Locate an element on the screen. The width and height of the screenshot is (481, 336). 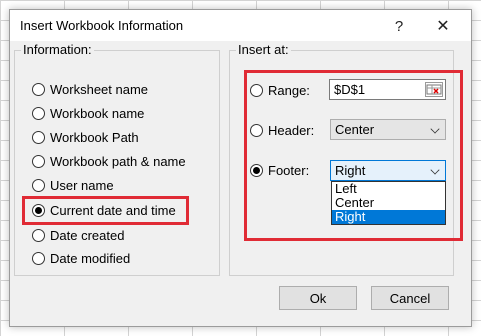
option-label: Worksheet name is located at coordinates (99, 89).